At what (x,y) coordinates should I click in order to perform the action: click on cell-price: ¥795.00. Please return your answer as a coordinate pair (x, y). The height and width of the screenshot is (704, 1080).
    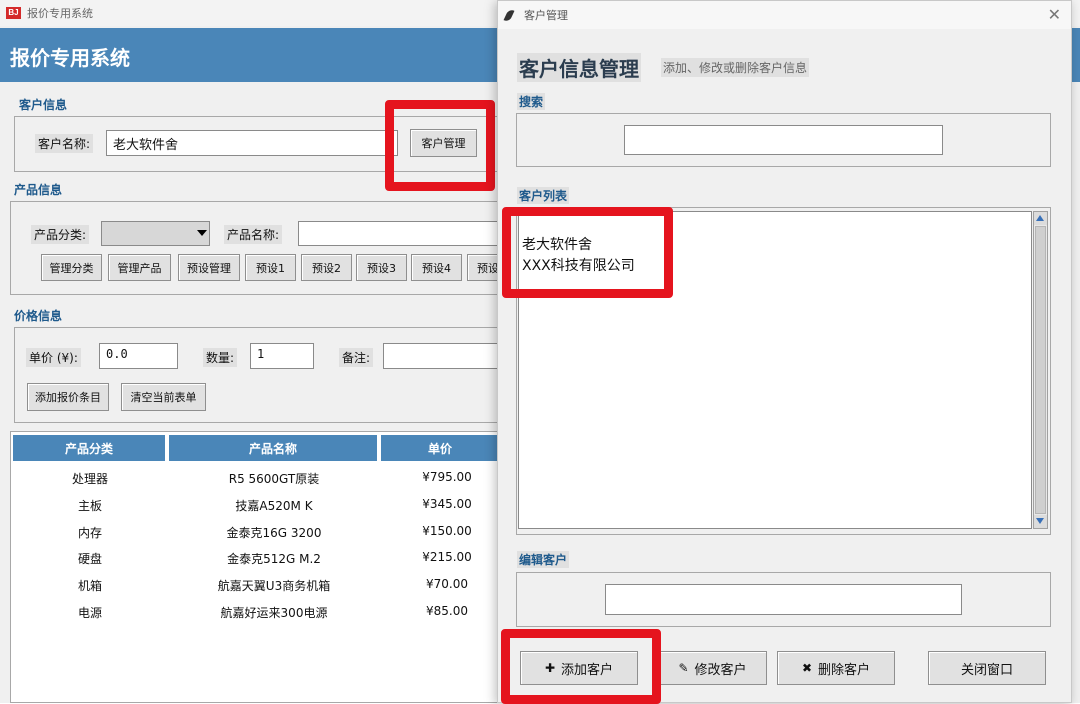
    Looking at the image, I should click on (447, 477).